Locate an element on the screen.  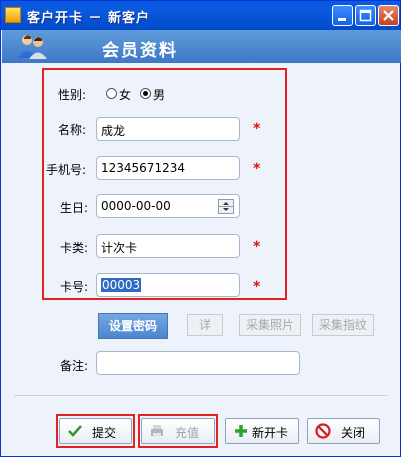
gender-male-radio is located at coordinates (145, 93).